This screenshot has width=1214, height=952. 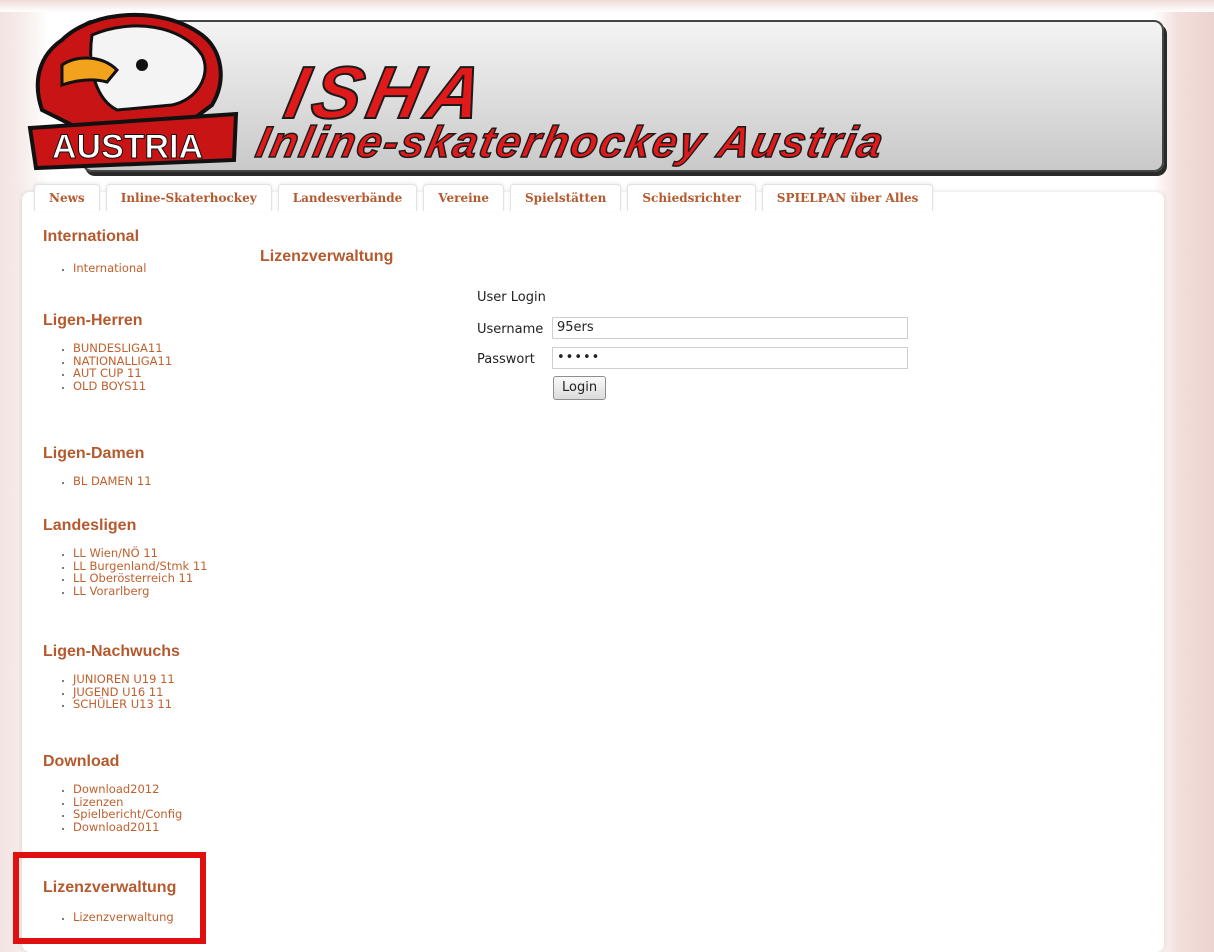 I want to click on sidebar-link-download2012: Download2012, so click(x=158, y=789).